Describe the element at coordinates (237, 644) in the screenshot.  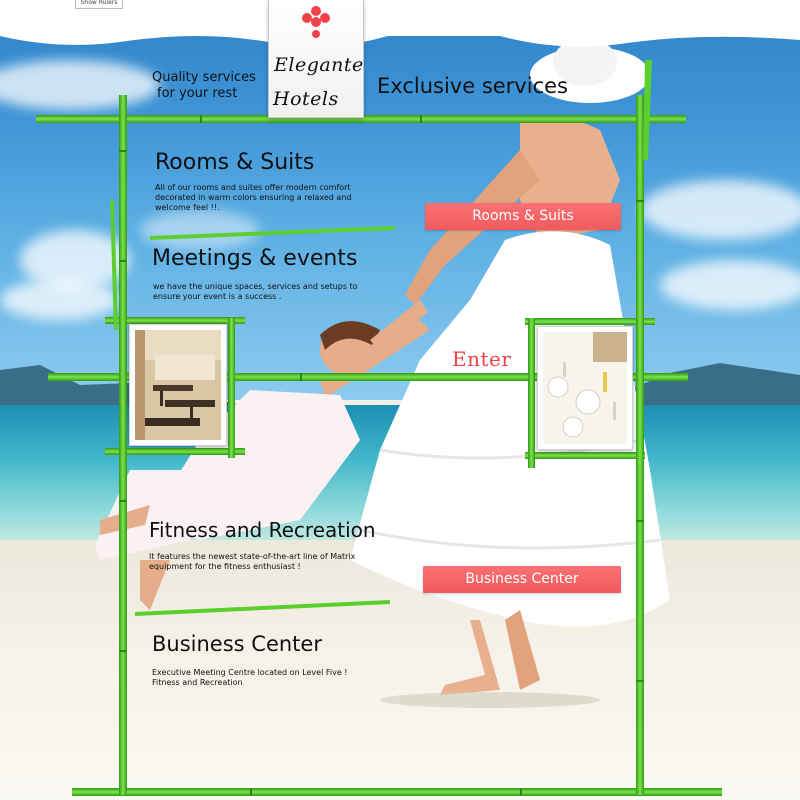
I see `business-center-title: Business Center` at that location.